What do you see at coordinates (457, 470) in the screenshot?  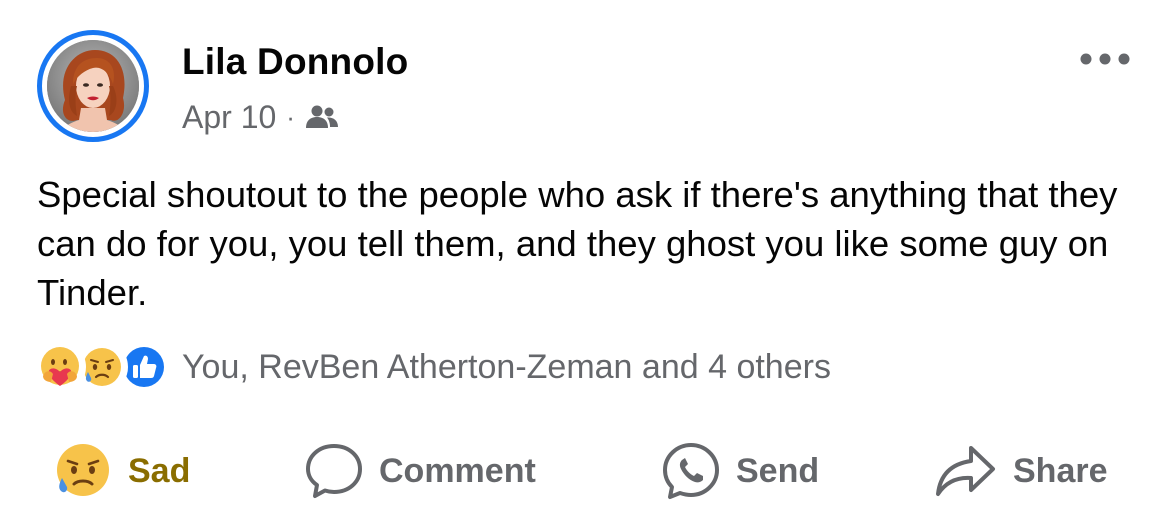 I see `comment-label: Comment` at bounding box center [457, 470].